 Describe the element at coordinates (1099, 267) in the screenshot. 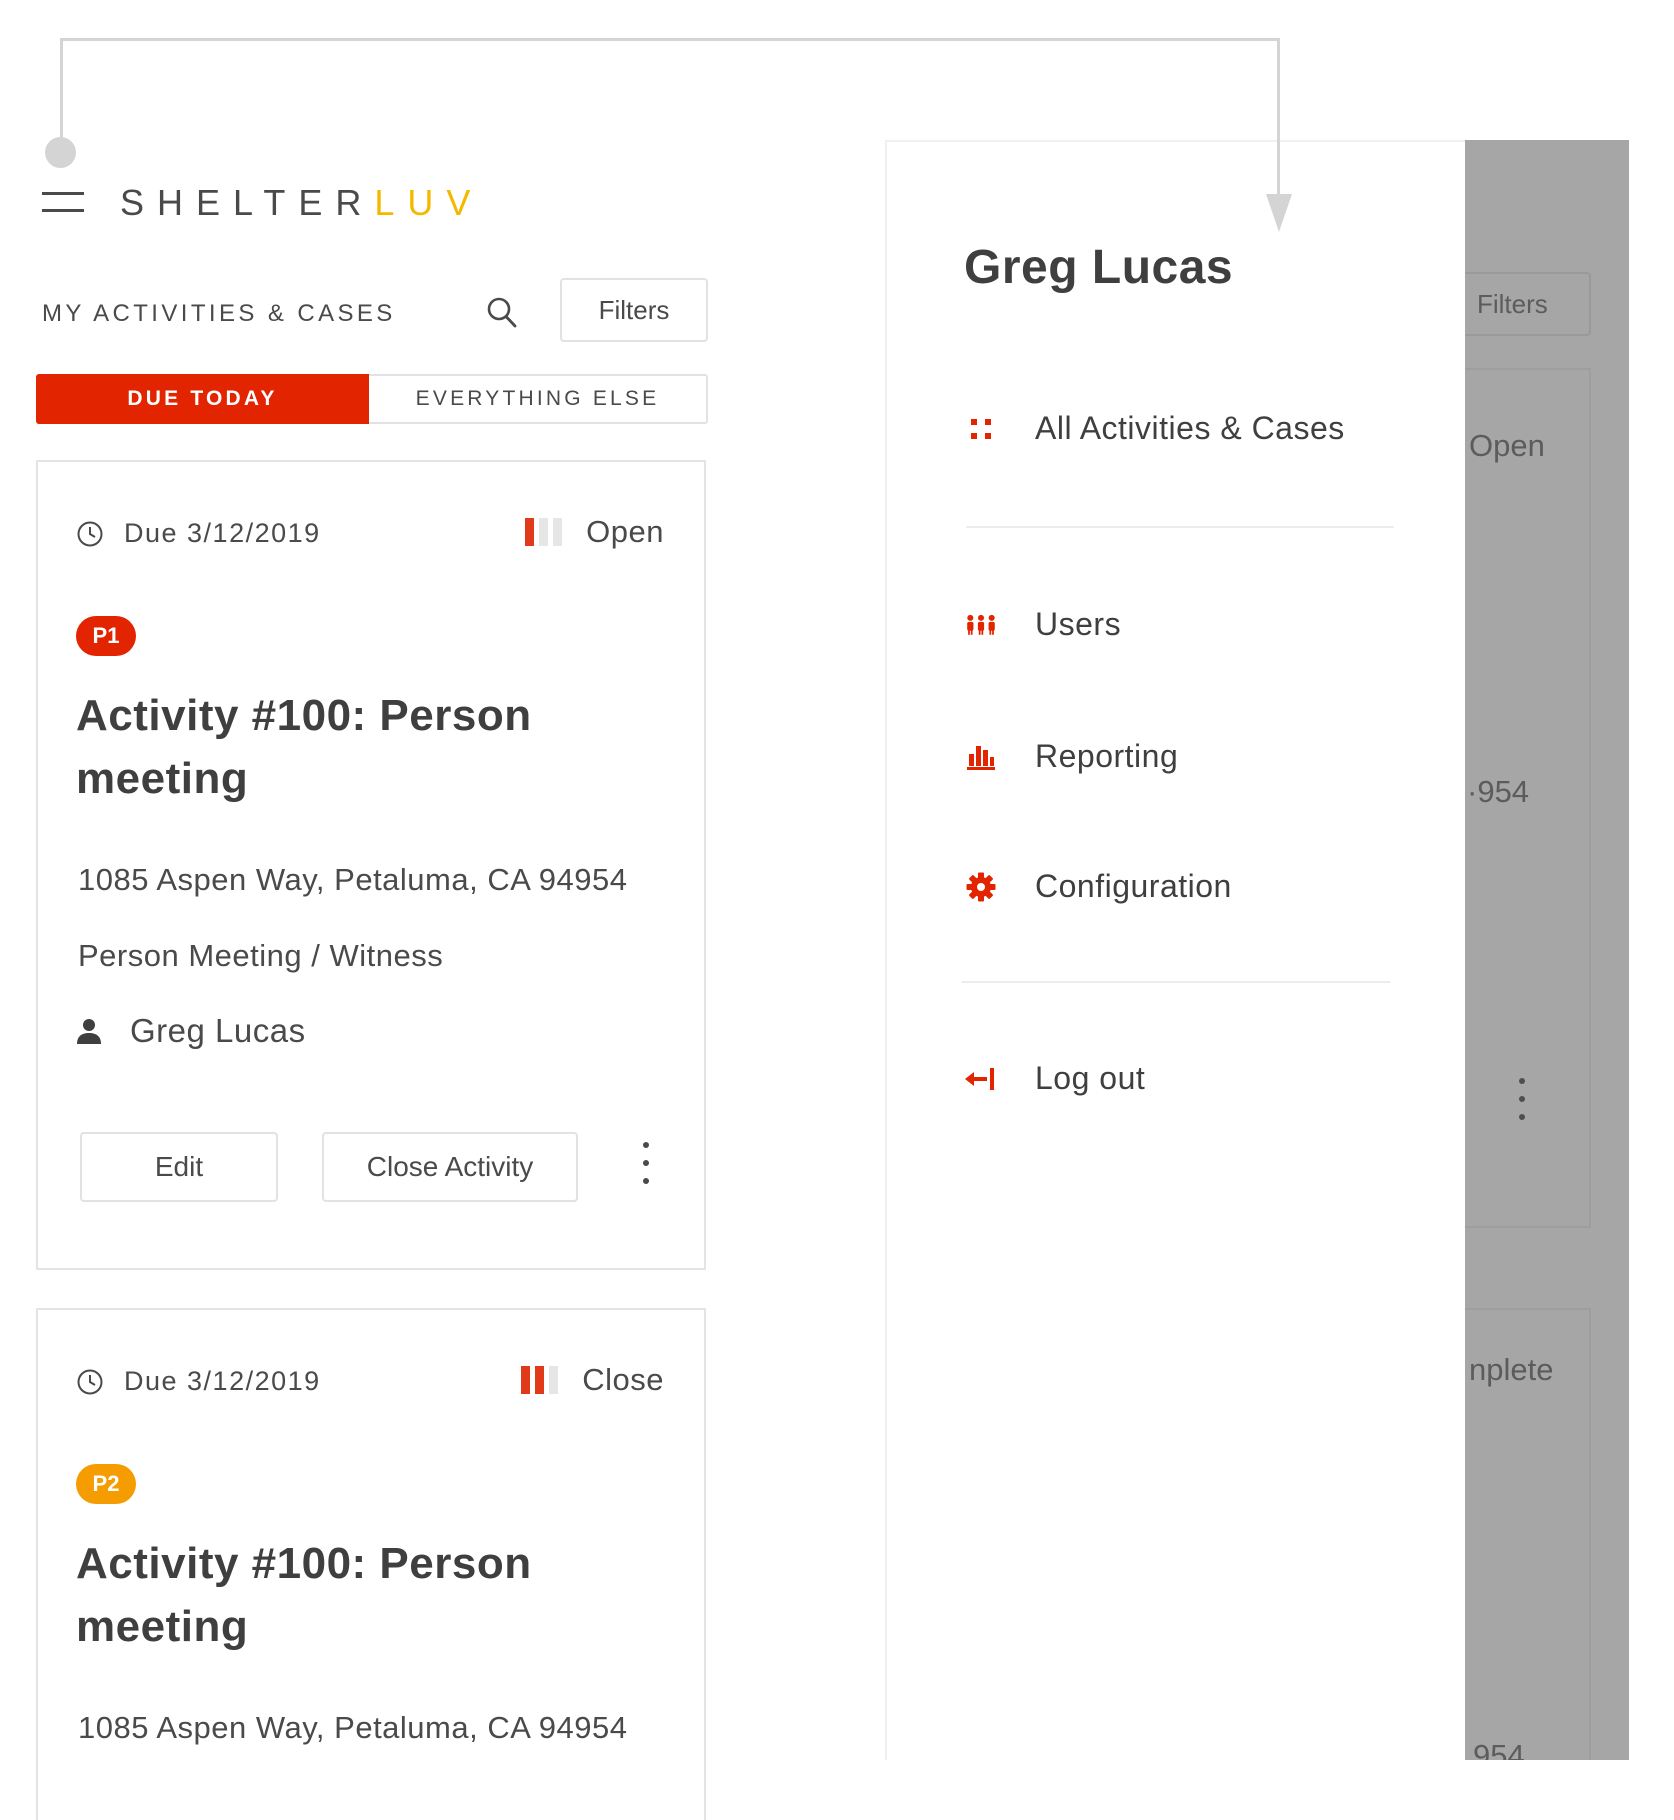

I see `drawer-user-name: Greg Lucas` at that location.